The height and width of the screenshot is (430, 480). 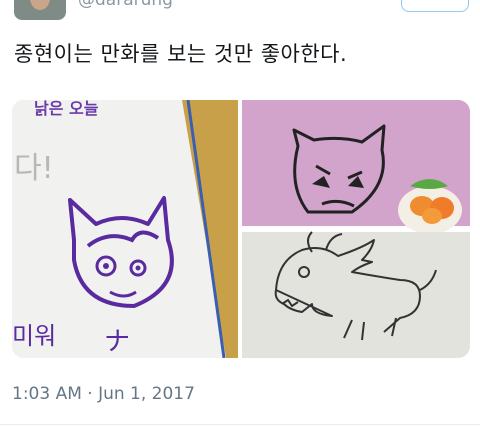 I want to click on photo-left-text-mid: 다!, so click(x=34, y=168).